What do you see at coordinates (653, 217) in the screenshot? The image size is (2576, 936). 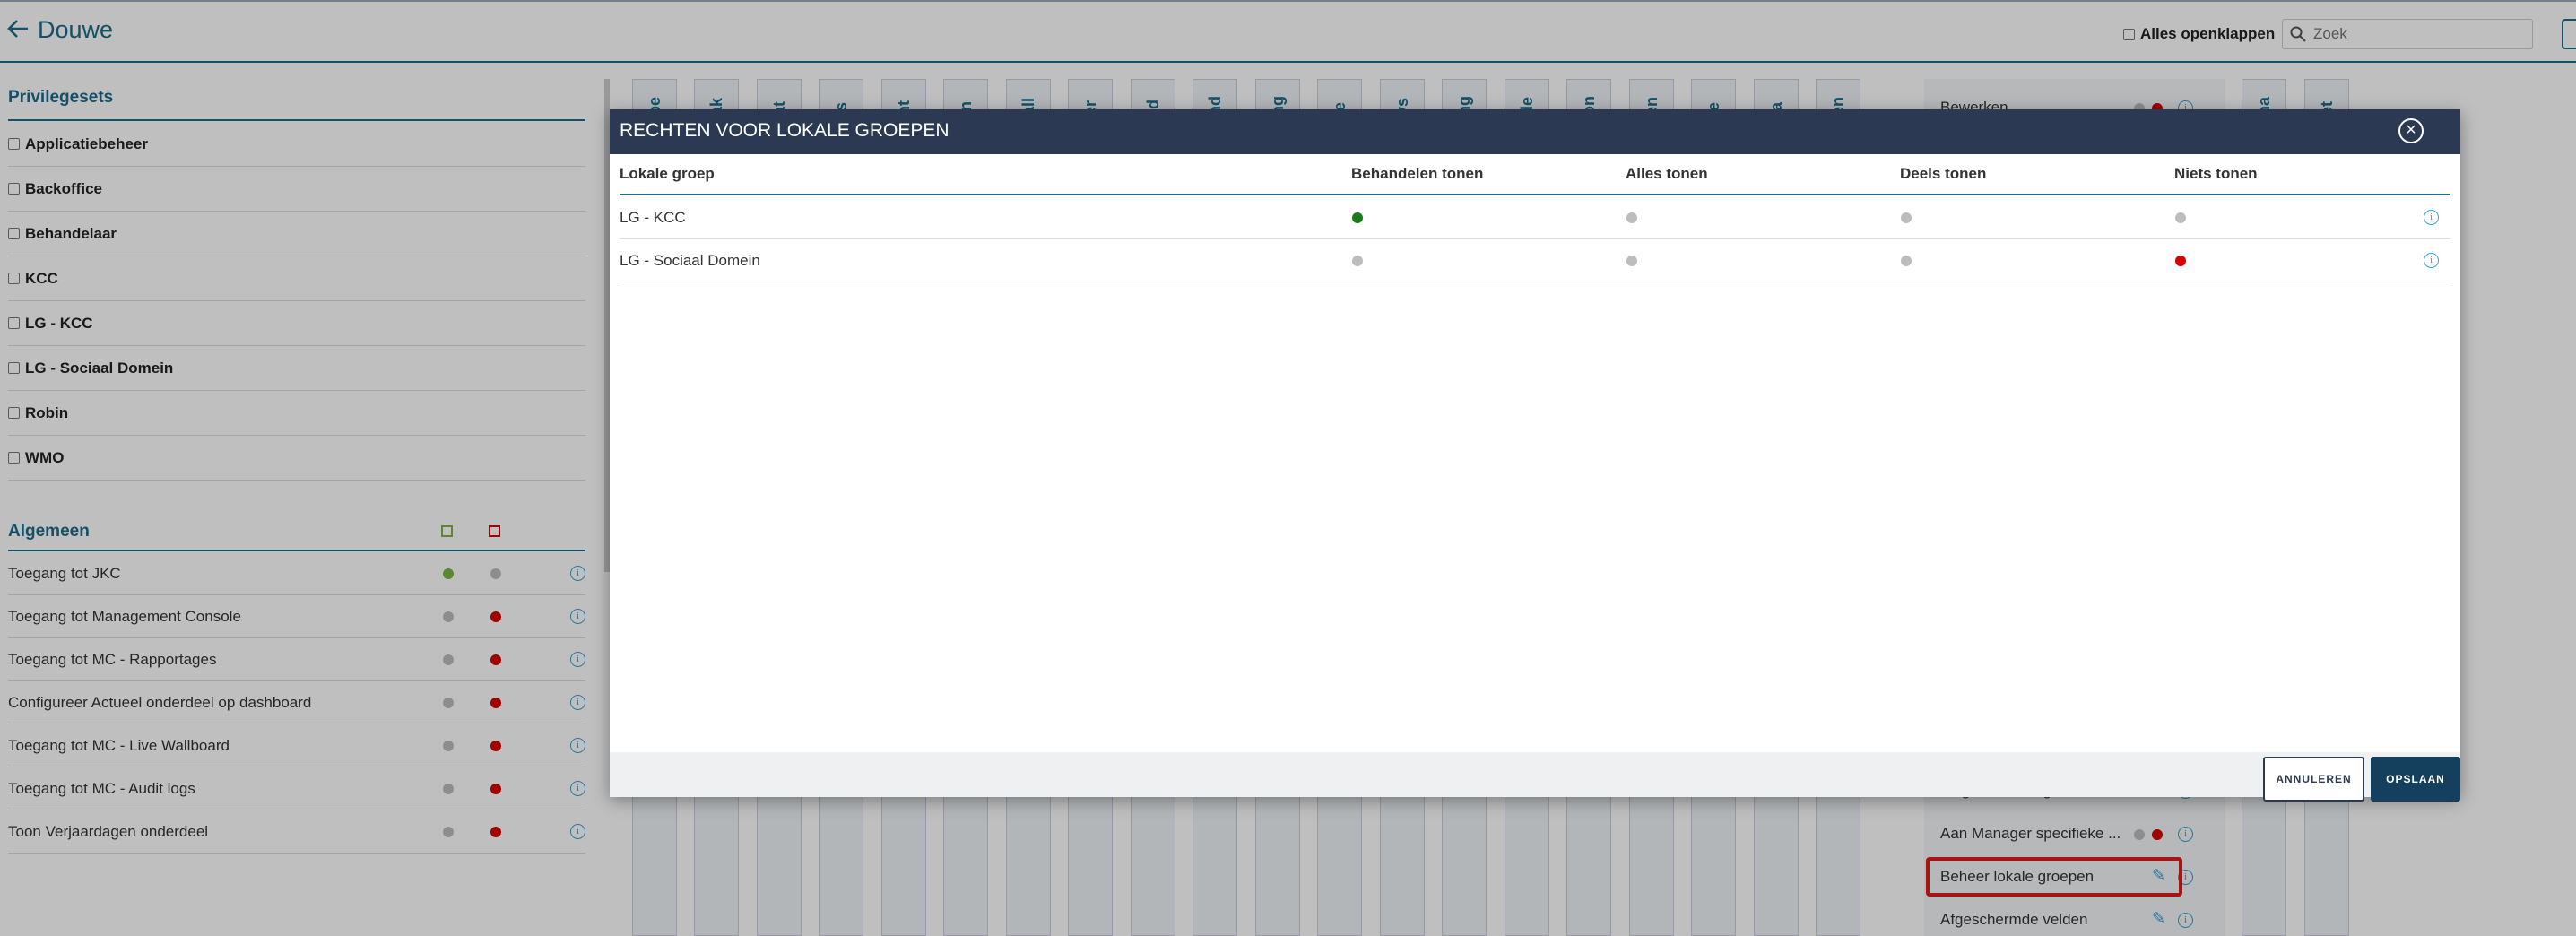 I see `lokale-groep-label: LG - KCC` at bounding box center [653, 217].